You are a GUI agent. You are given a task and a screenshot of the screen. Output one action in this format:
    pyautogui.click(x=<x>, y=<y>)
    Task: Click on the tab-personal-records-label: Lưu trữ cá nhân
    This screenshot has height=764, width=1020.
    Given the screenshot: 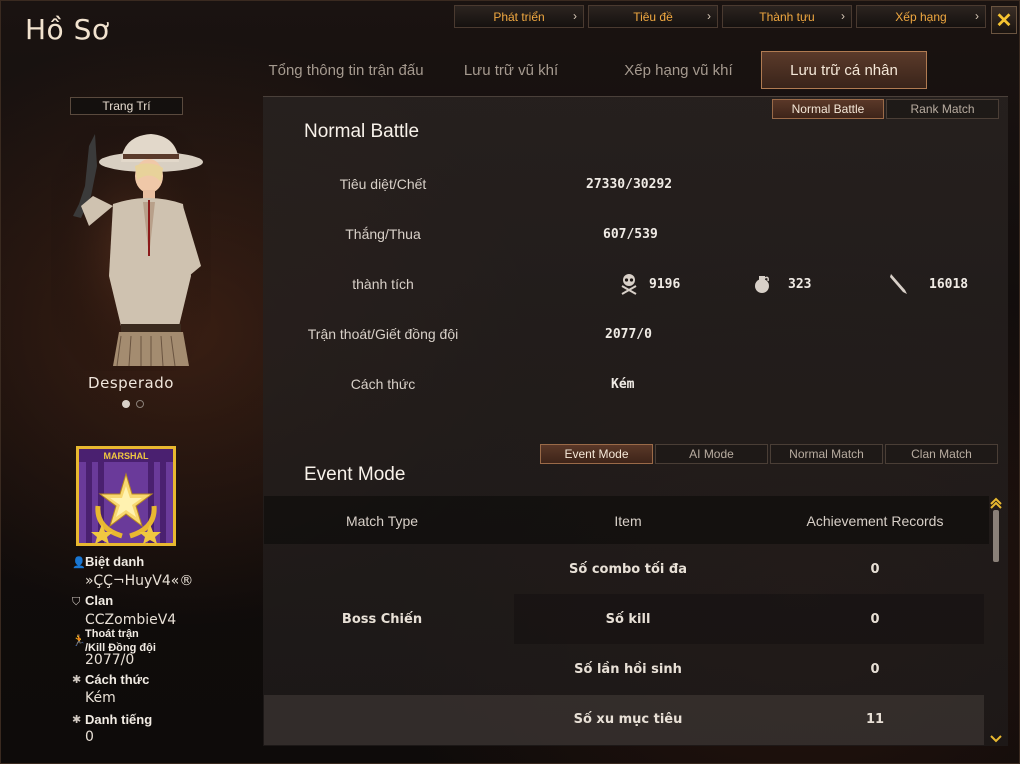 What is the action you would take?
    pyautogui.click(x=844, y=70)
    